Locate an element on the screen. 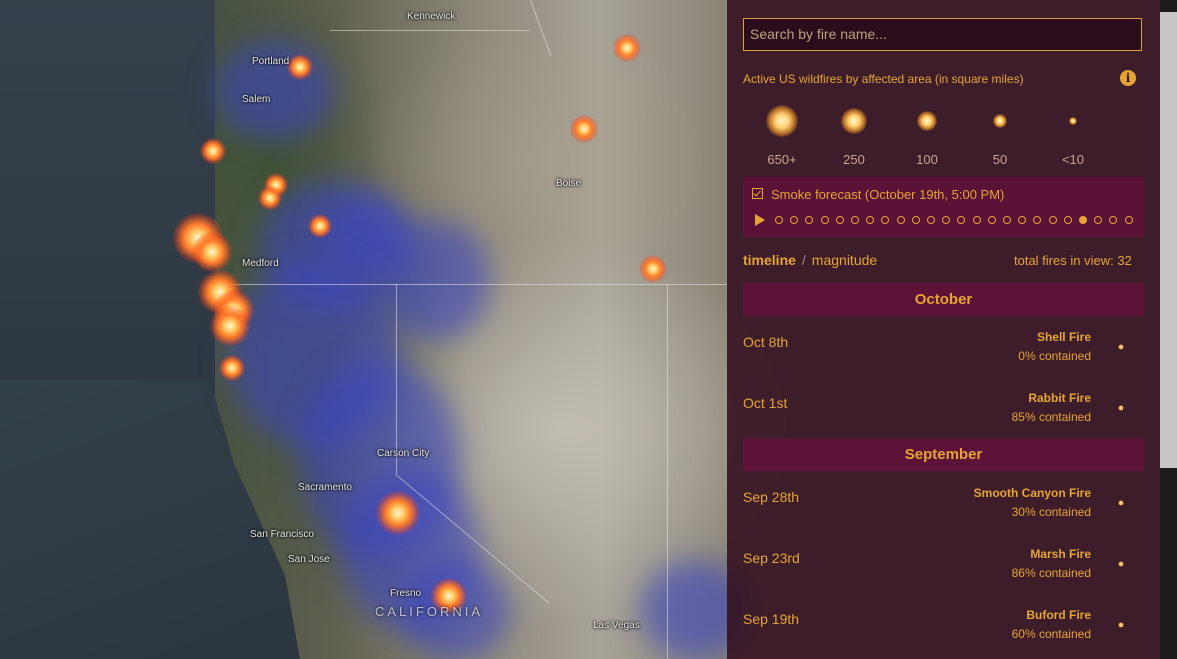 This screenshot has height=659, width=1177. legend-size-50-icon is located at coordinates (1000, 121).